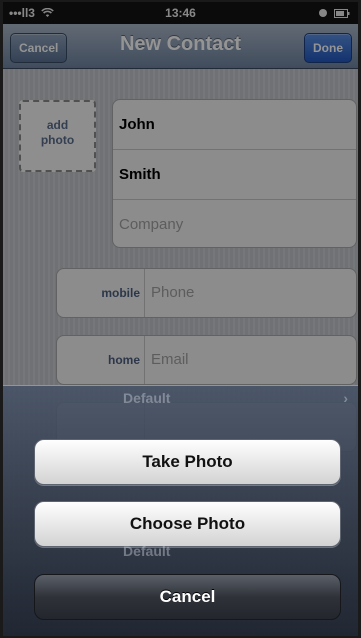 Image resolution: width=361 pixels, height=638 pixels. What do you see at coordinates (147, 398) in the screenshot?
I see `ghost-ringtone-value: Default` at bounding box center [147, 398].